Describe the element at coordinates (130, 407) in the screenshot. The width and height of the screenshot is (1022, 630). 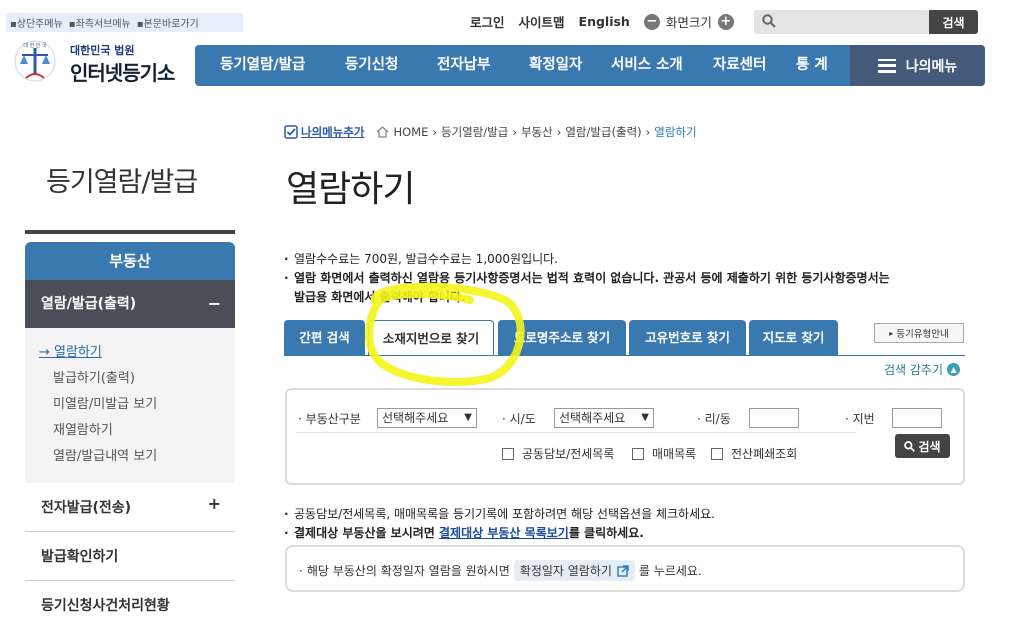
I see `lnb-sub-unviewed: 미열람/미발급 보기` at that location.